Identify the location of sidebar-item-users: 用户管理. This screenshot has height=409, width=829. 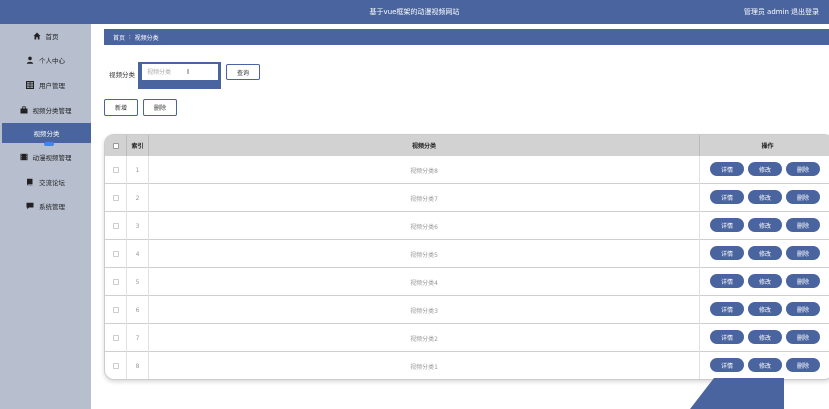
(45, 85).